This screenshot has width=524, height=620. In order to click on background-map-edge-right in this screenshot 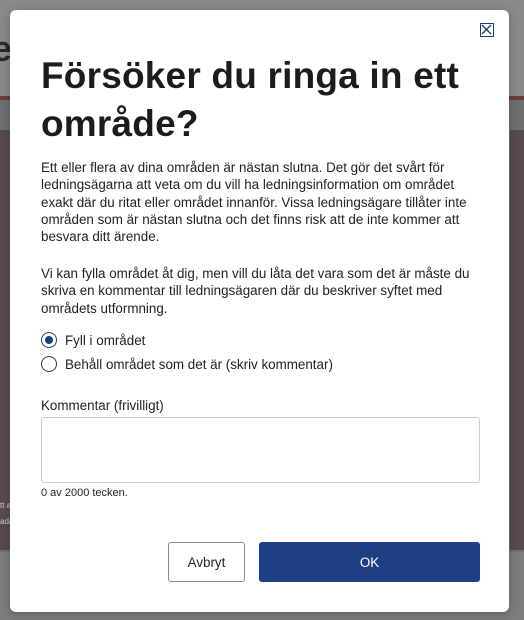, I will do `click(517, 340)`.